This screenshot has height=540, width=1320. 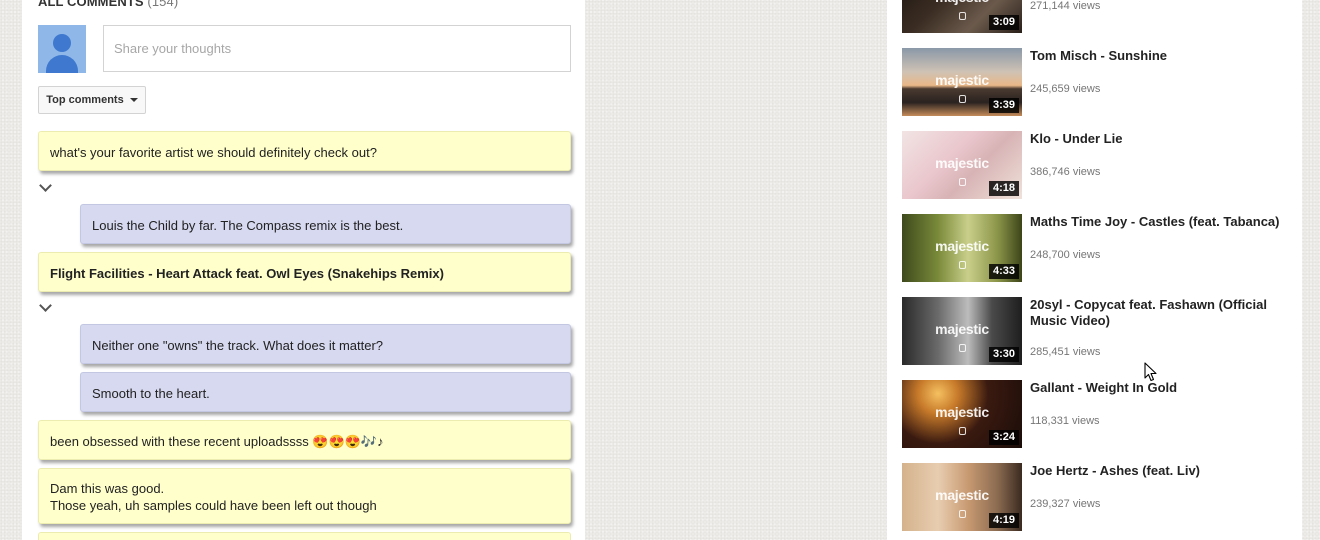 What do you see at coordinates (62, 64) in the screenshot?
I see `avatar-body` at bounding box center [62, 64].